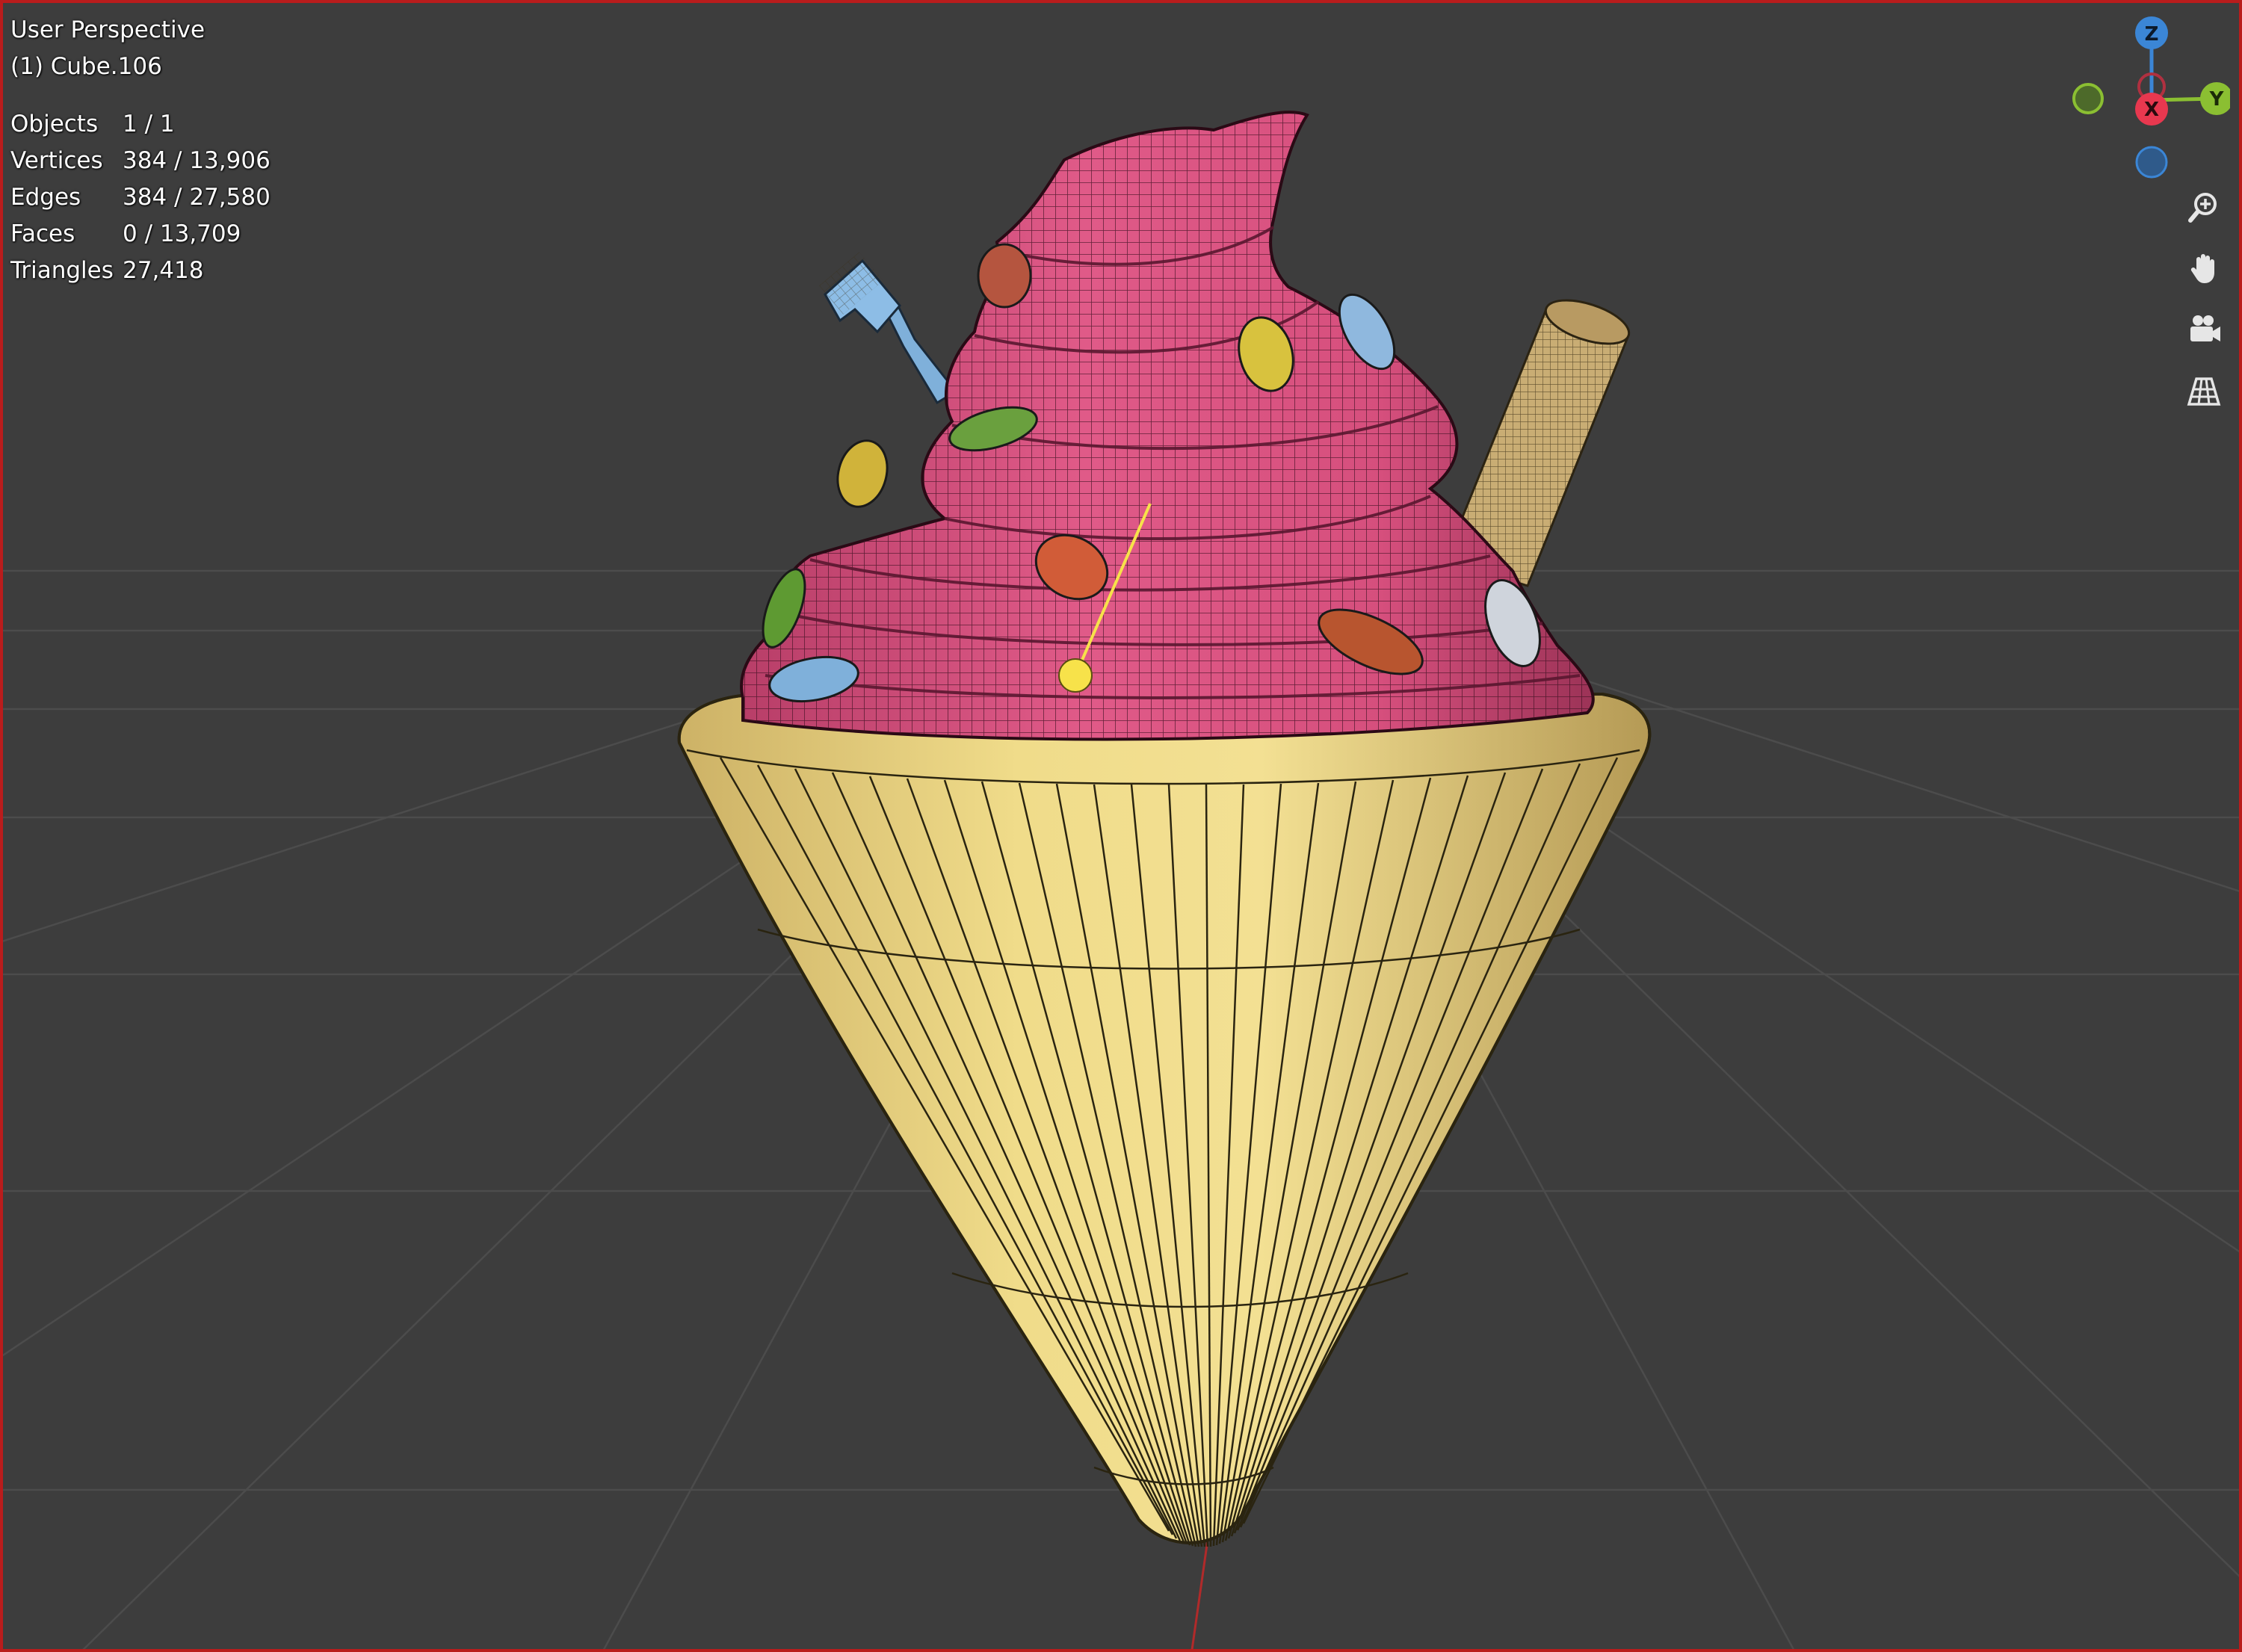 Image resolution: width=2242 pixels, height=1652 pixels. Describe the element at coordinates (45, 197) in the screenshot. I see `stat-label: Edges` at that location.